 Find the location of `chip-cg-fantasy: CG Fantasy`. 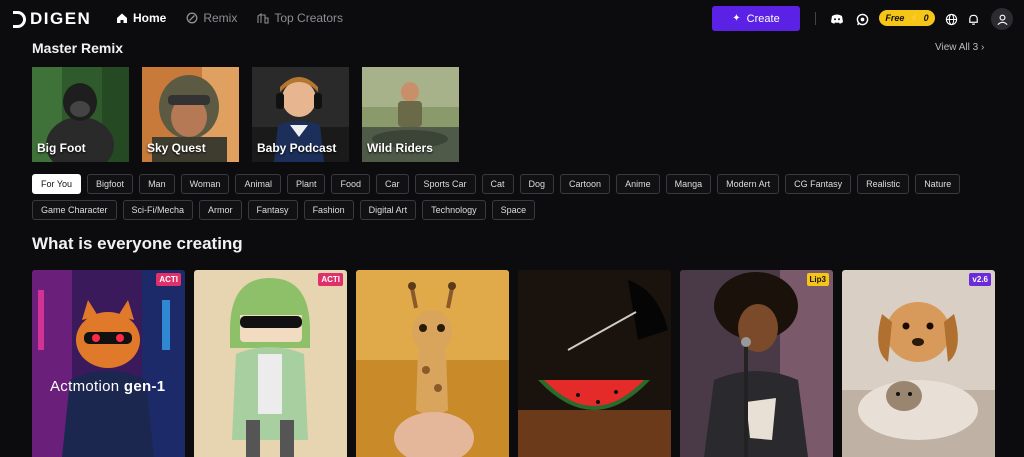

chip-cg-fantasy: CG Fantasy is located at coordinates (818, 184).